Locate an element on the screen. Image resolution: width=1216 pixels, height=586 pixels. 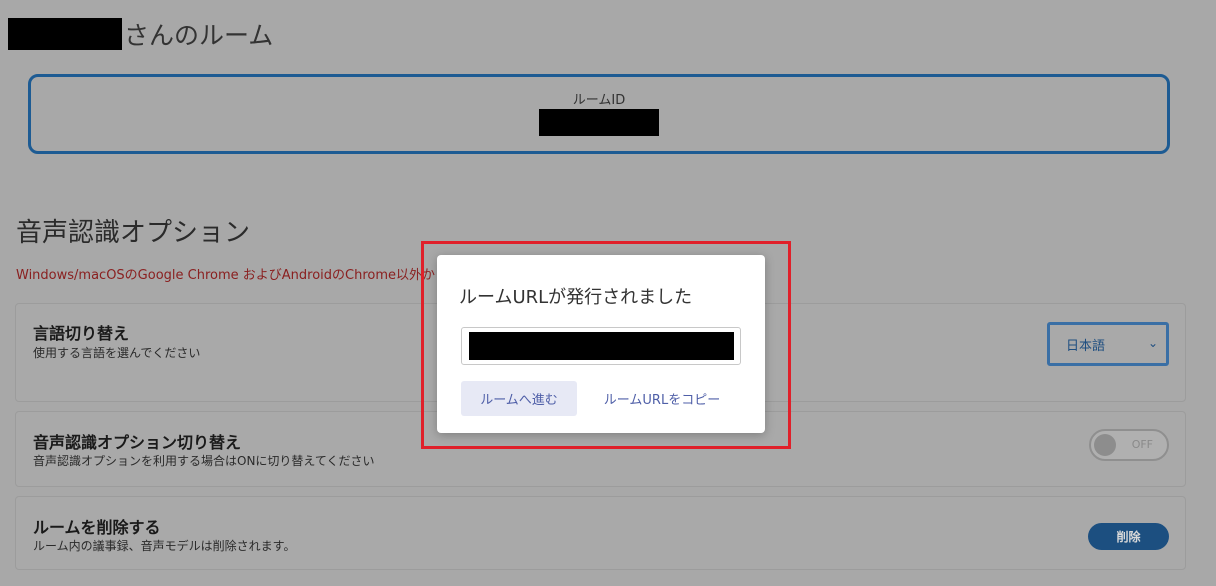
delete-room-card: ルームを削除する ルーム内の議事録、音声モデルは削除されます。 削除 is located at coordinates (600, 533).